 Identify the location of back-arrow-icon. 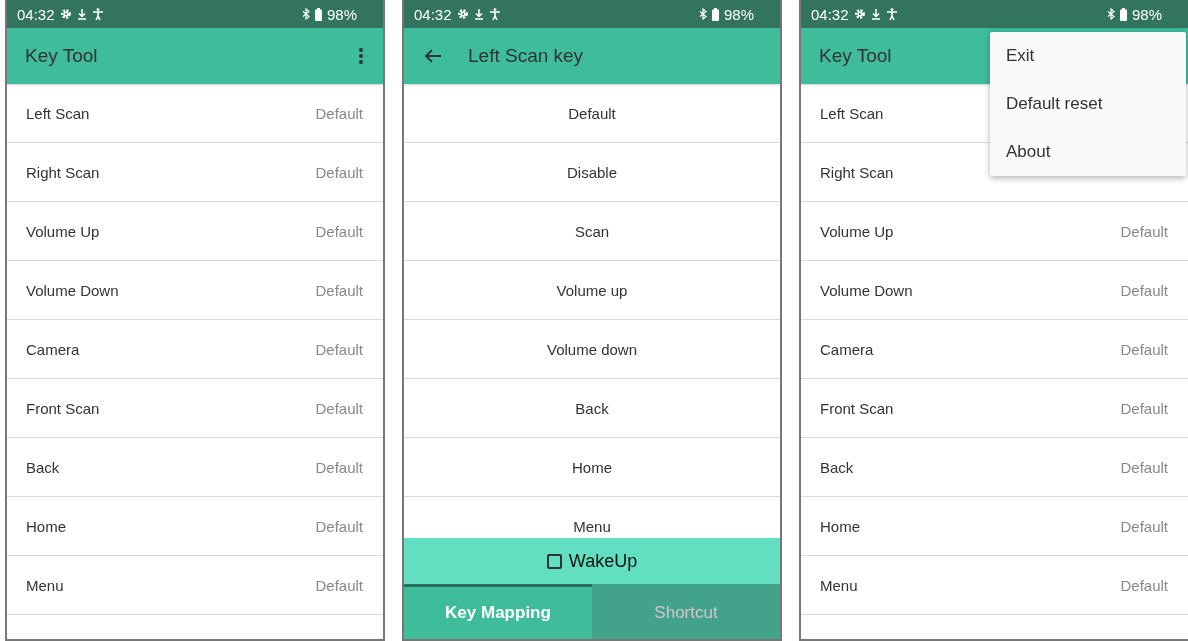
(433, 56).